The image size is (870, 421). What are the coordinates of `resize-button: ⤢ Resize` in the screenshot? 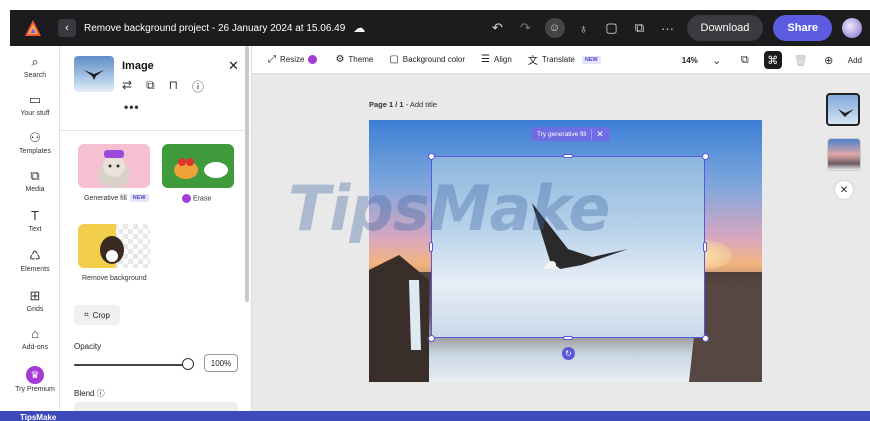 It's located at (293, 59).